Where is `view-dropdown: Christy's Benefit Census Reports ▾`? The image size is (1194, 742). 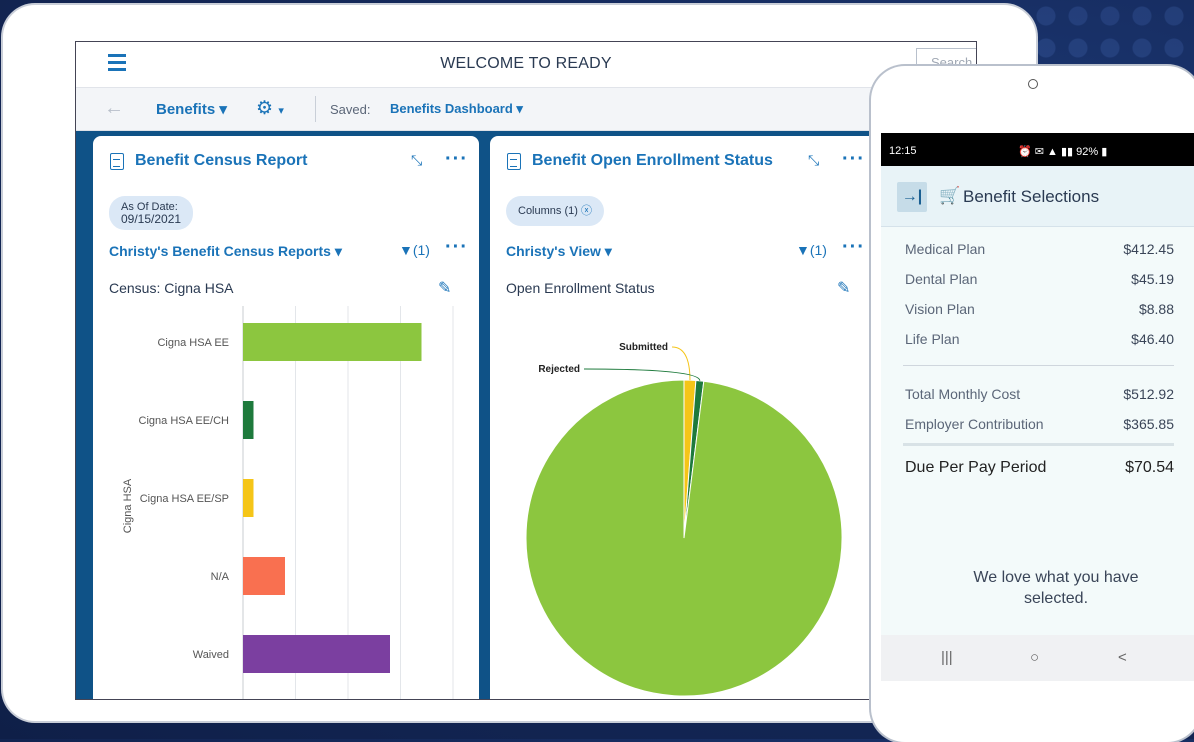
view-dropdown: Christy's Benefit Census Reports ▾ is located at coordinates (225, 251).